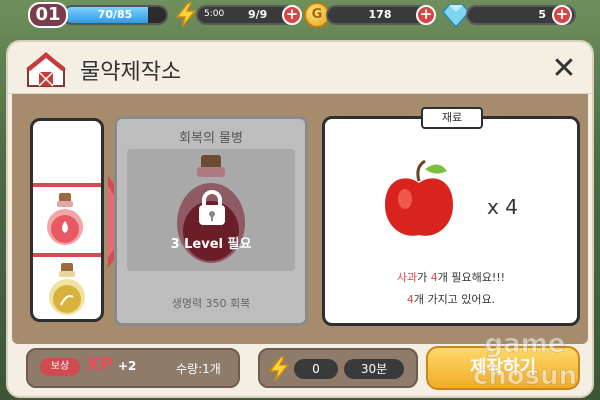  What do you see at coordinates (454, 299) in the screenshot?
I see `material-have-suffix: 개 가지고 있어요.` at bounding box center [454, 299].